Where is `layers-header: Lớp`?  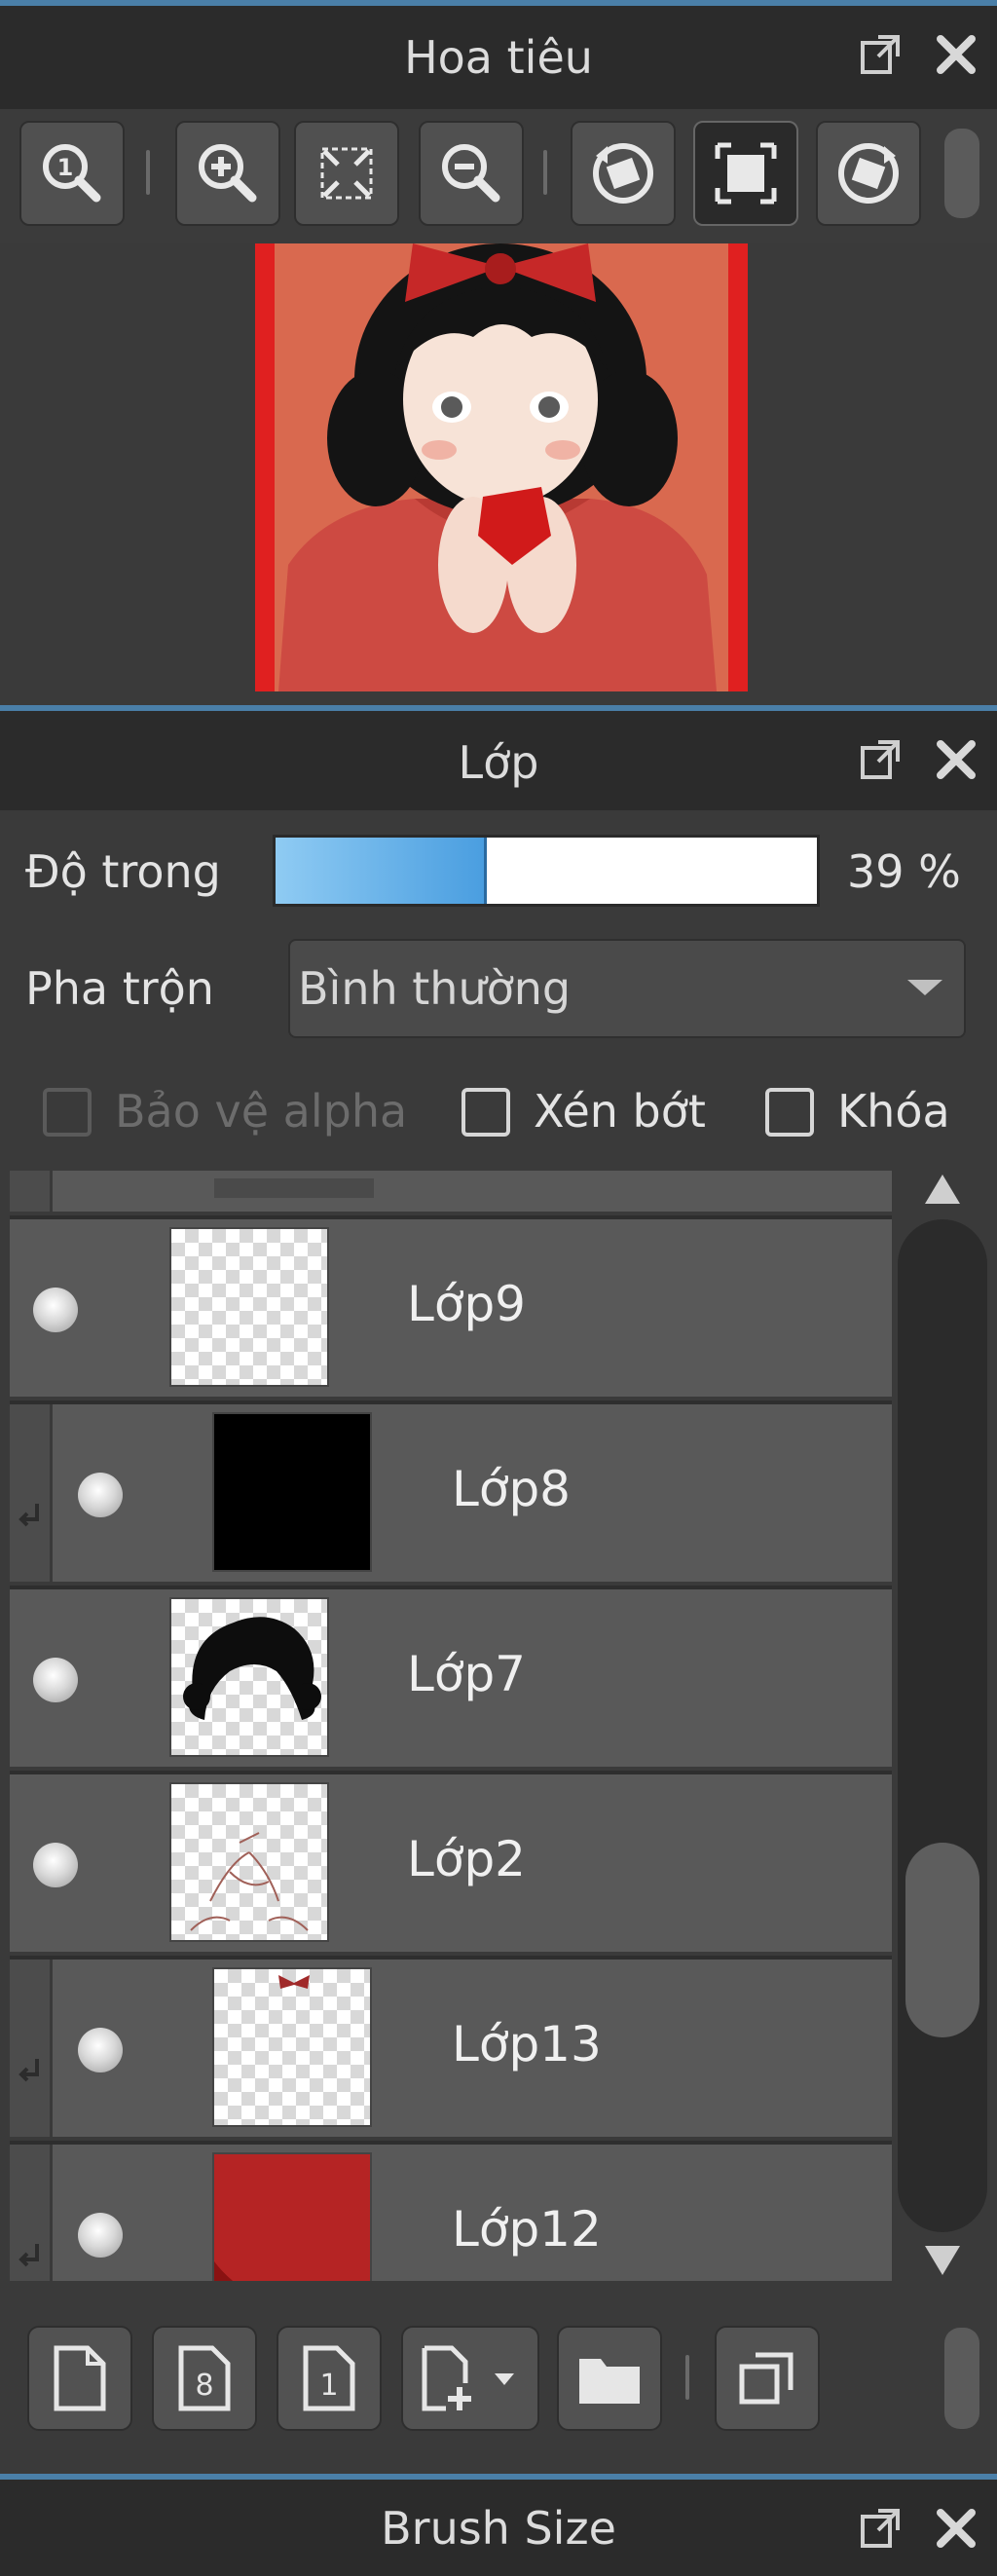 layers-header: Lớp is located at coordinates (498, 759).